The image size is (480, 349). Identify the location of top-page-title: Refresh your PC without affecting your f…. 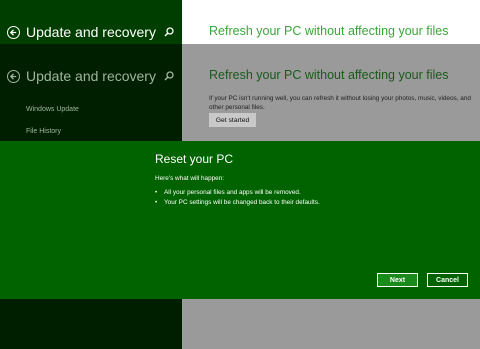
(329, 31).